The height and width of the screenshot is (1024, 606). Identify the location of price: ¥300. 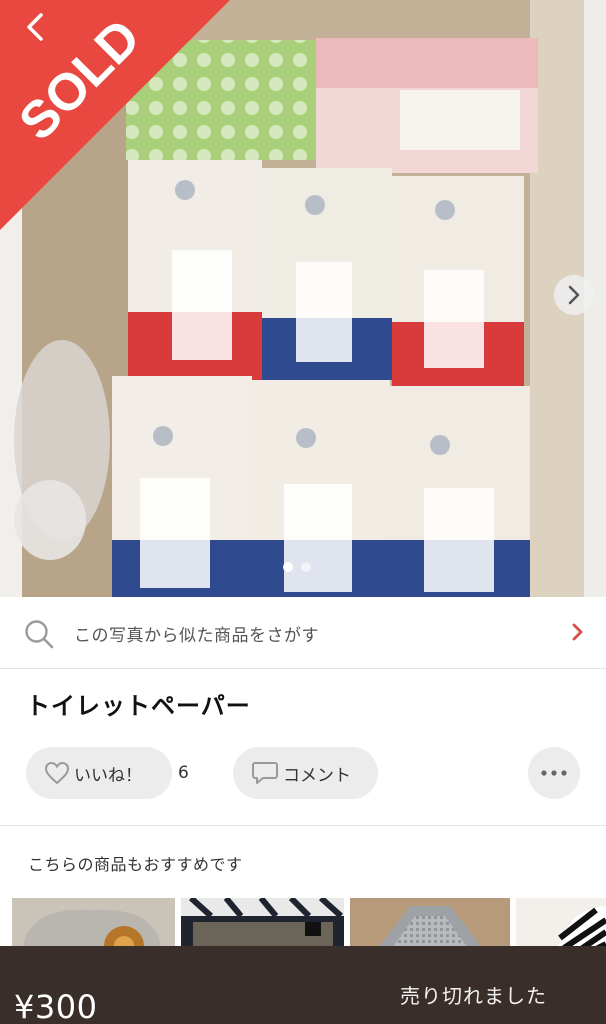
(56, 1006).